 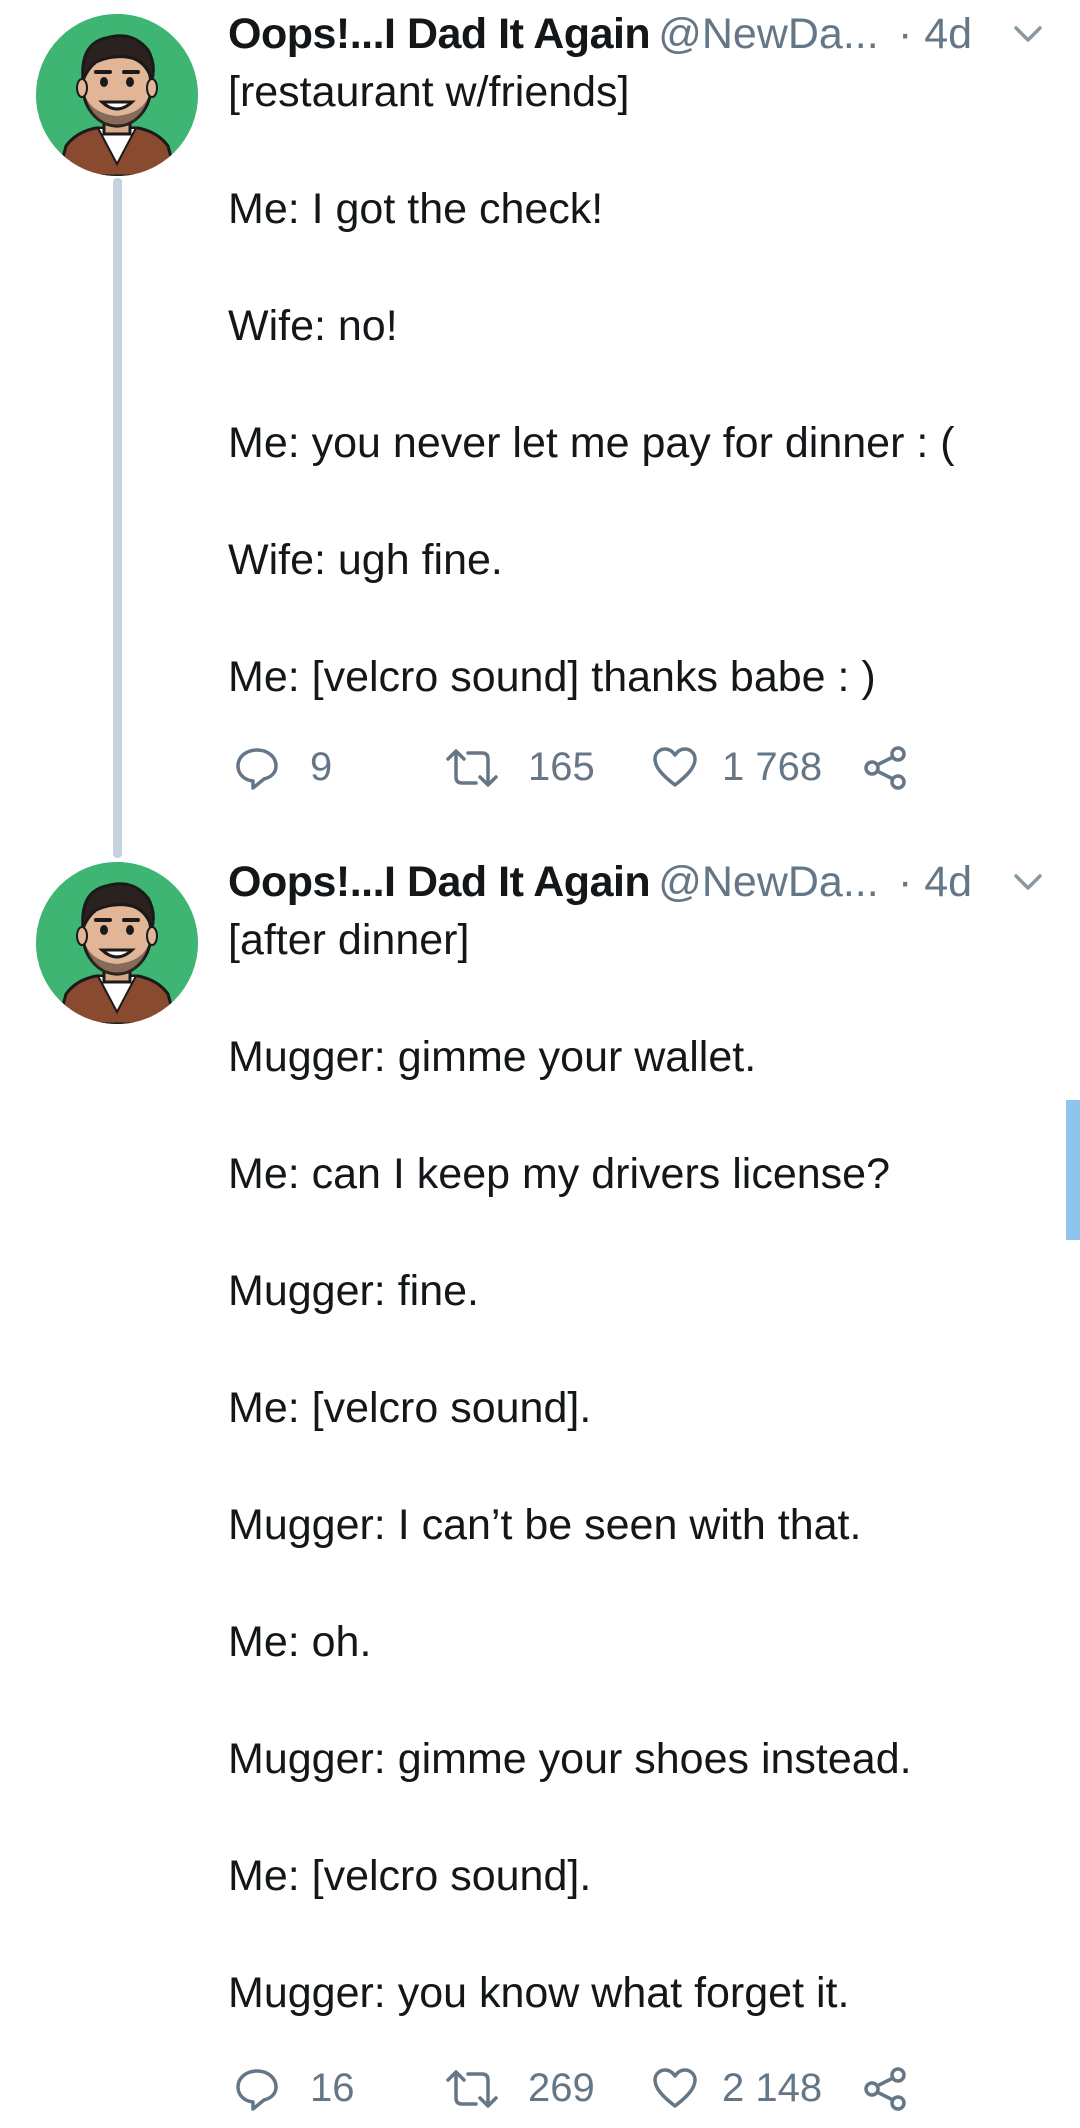 I want to click on reply-button: 16, so click(x=304, y=2088).